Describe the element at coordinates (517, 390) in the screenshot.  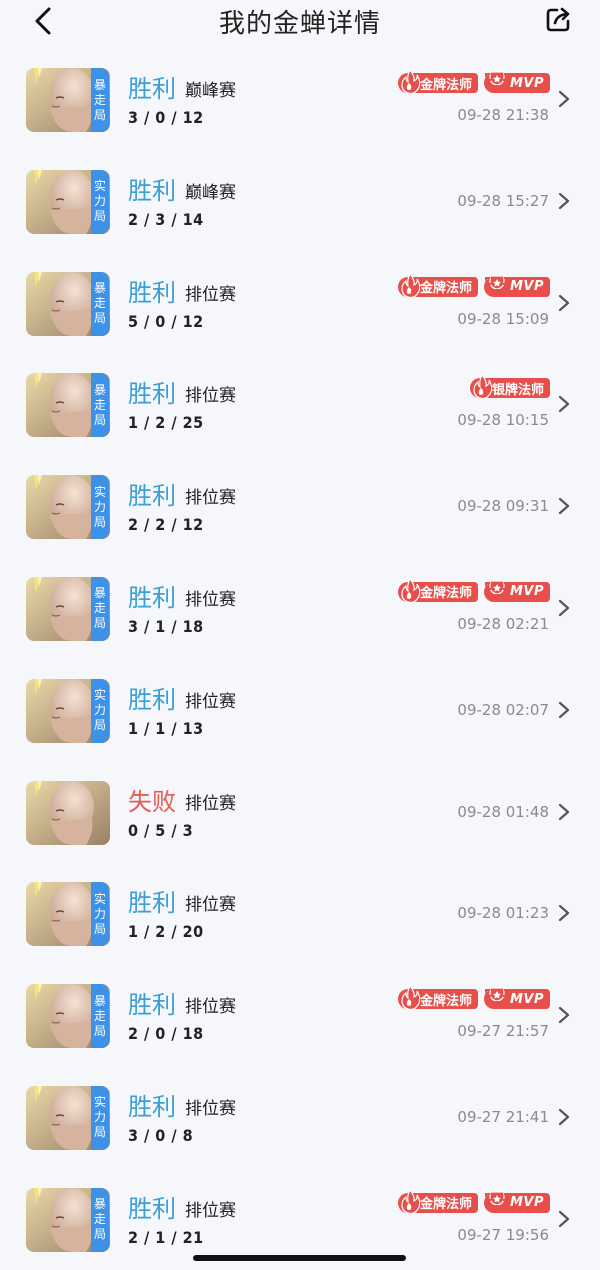
I see `badge-label: 银牌法师` at that location.